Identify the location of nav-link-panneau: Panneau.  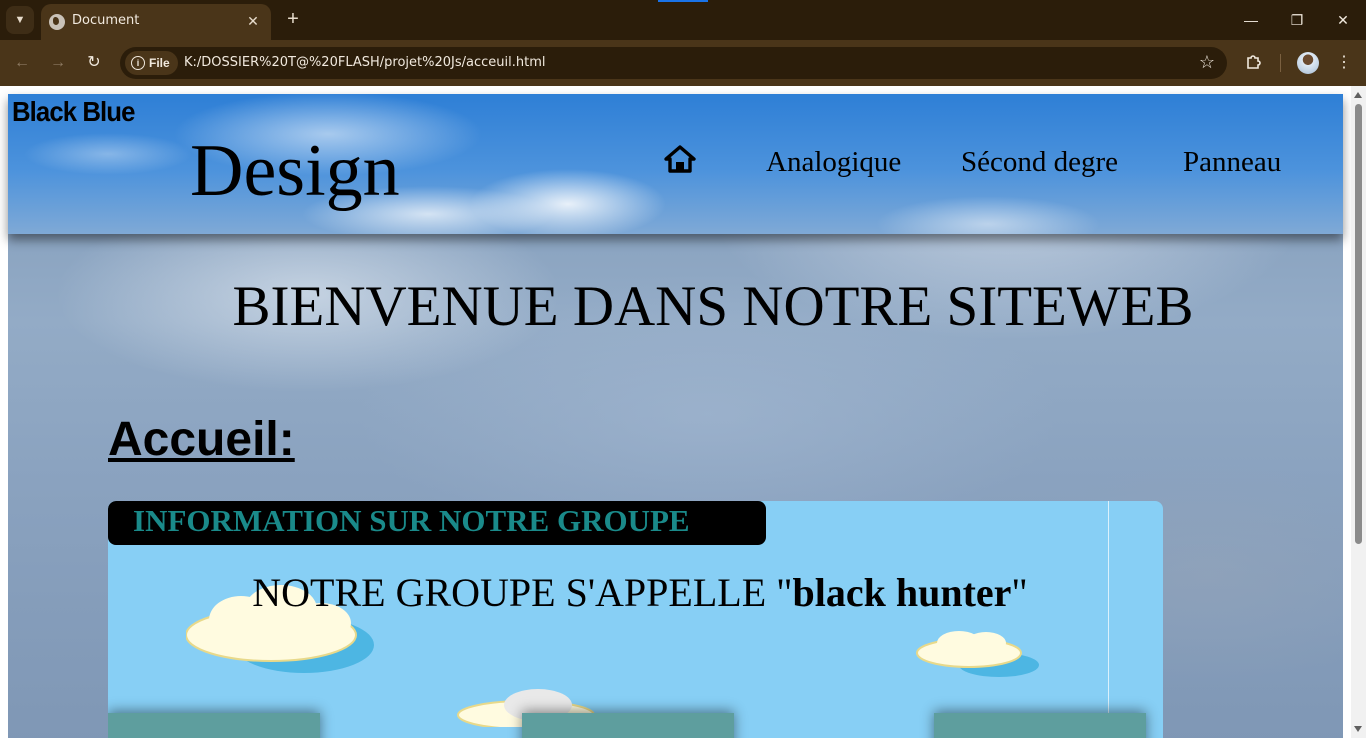
(1232, 162).